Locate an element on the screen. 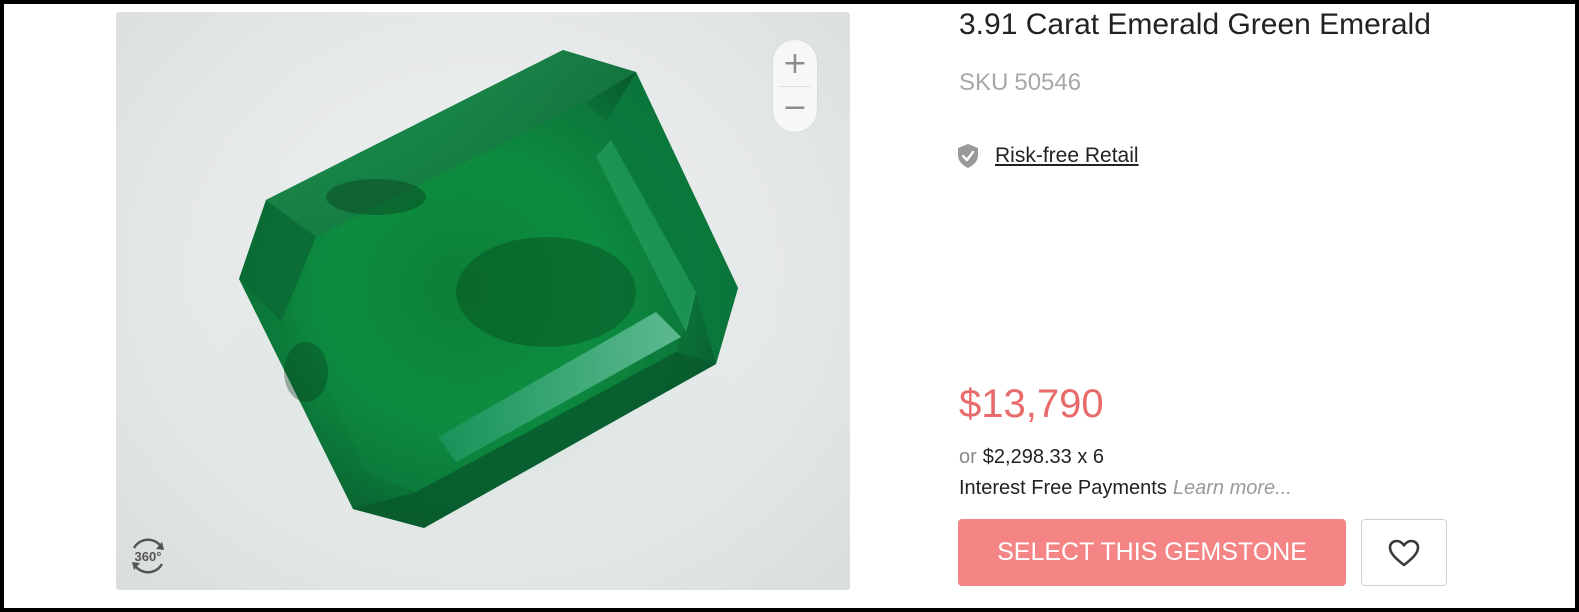  heart-outline-icon is located at coordinates (1404, 552).